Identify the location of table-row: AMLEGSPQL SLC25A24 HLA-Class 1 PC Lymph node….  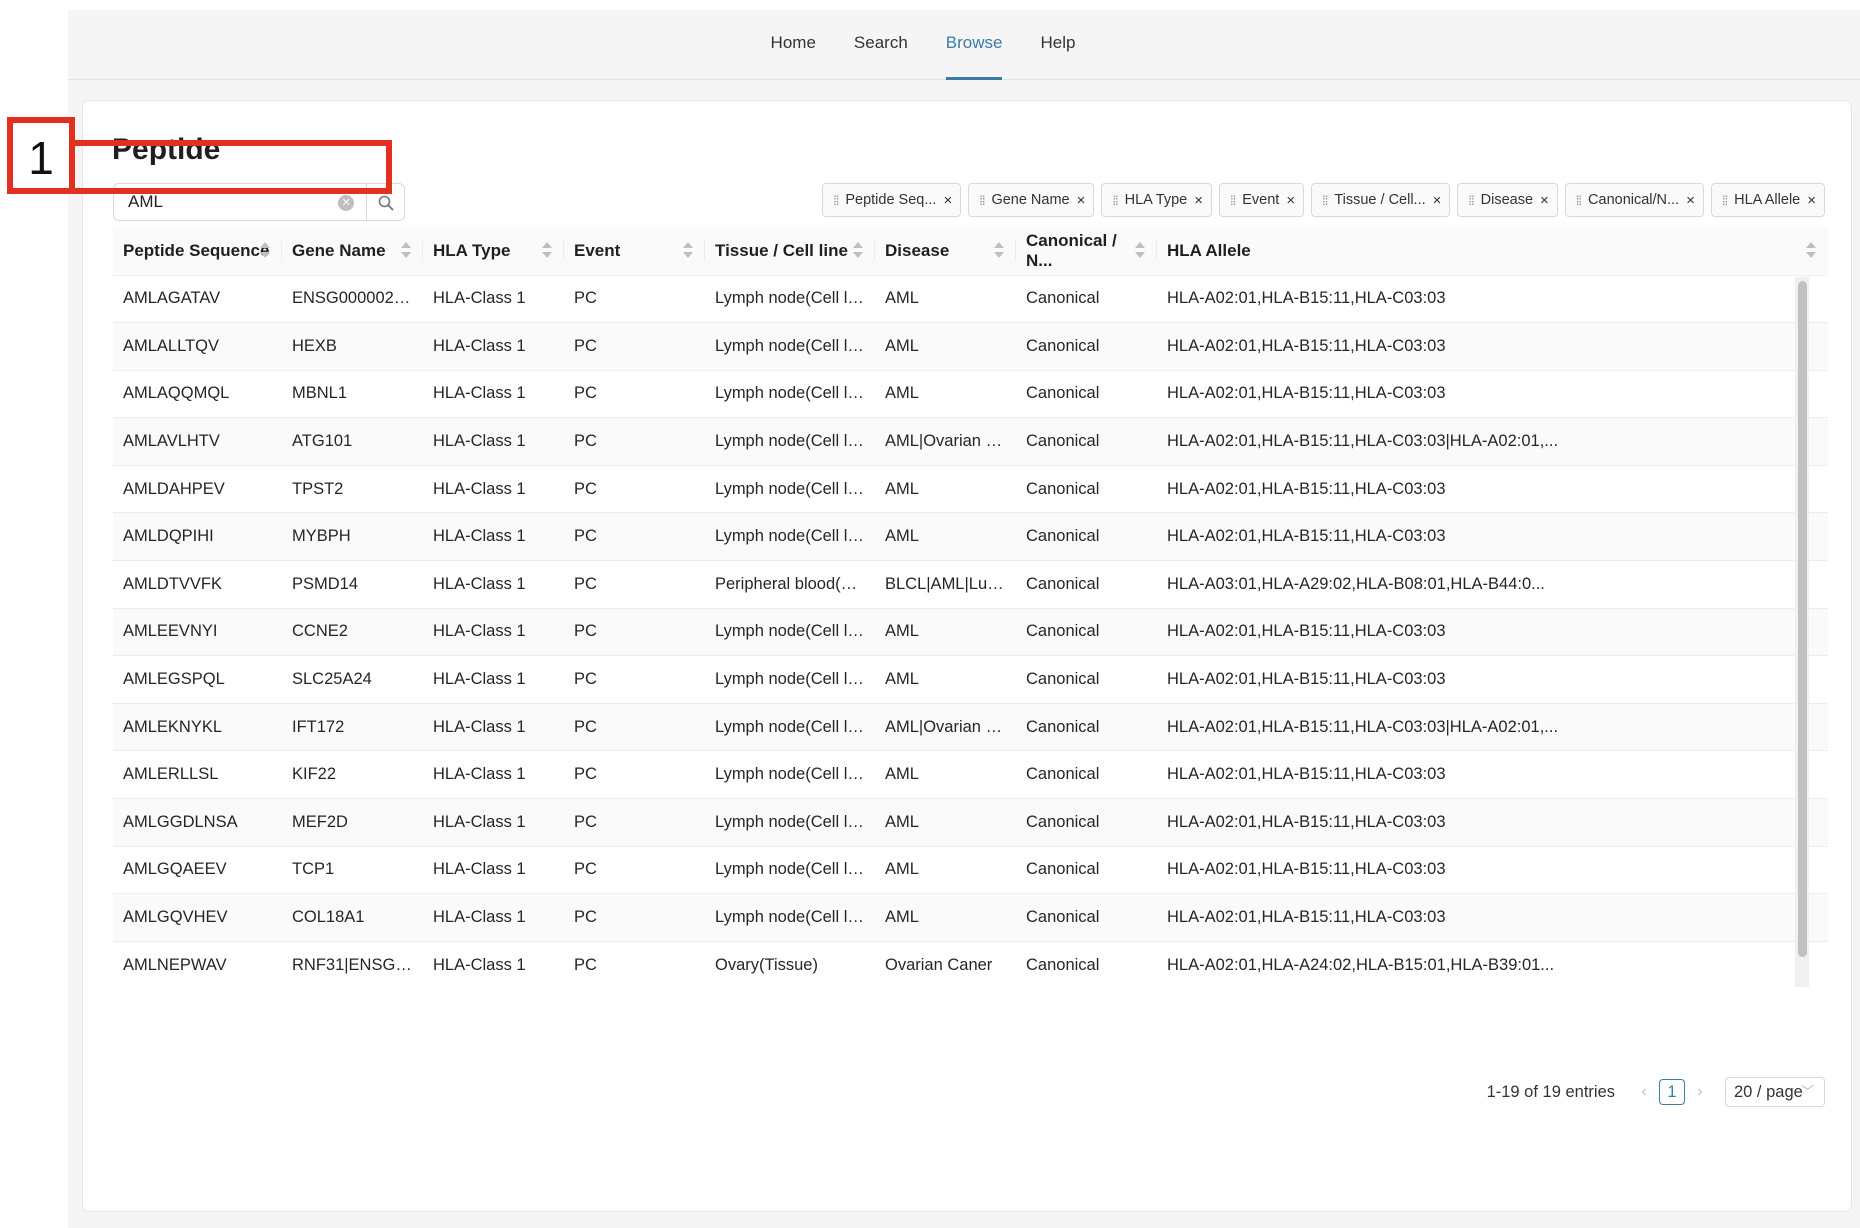
(970, 679).